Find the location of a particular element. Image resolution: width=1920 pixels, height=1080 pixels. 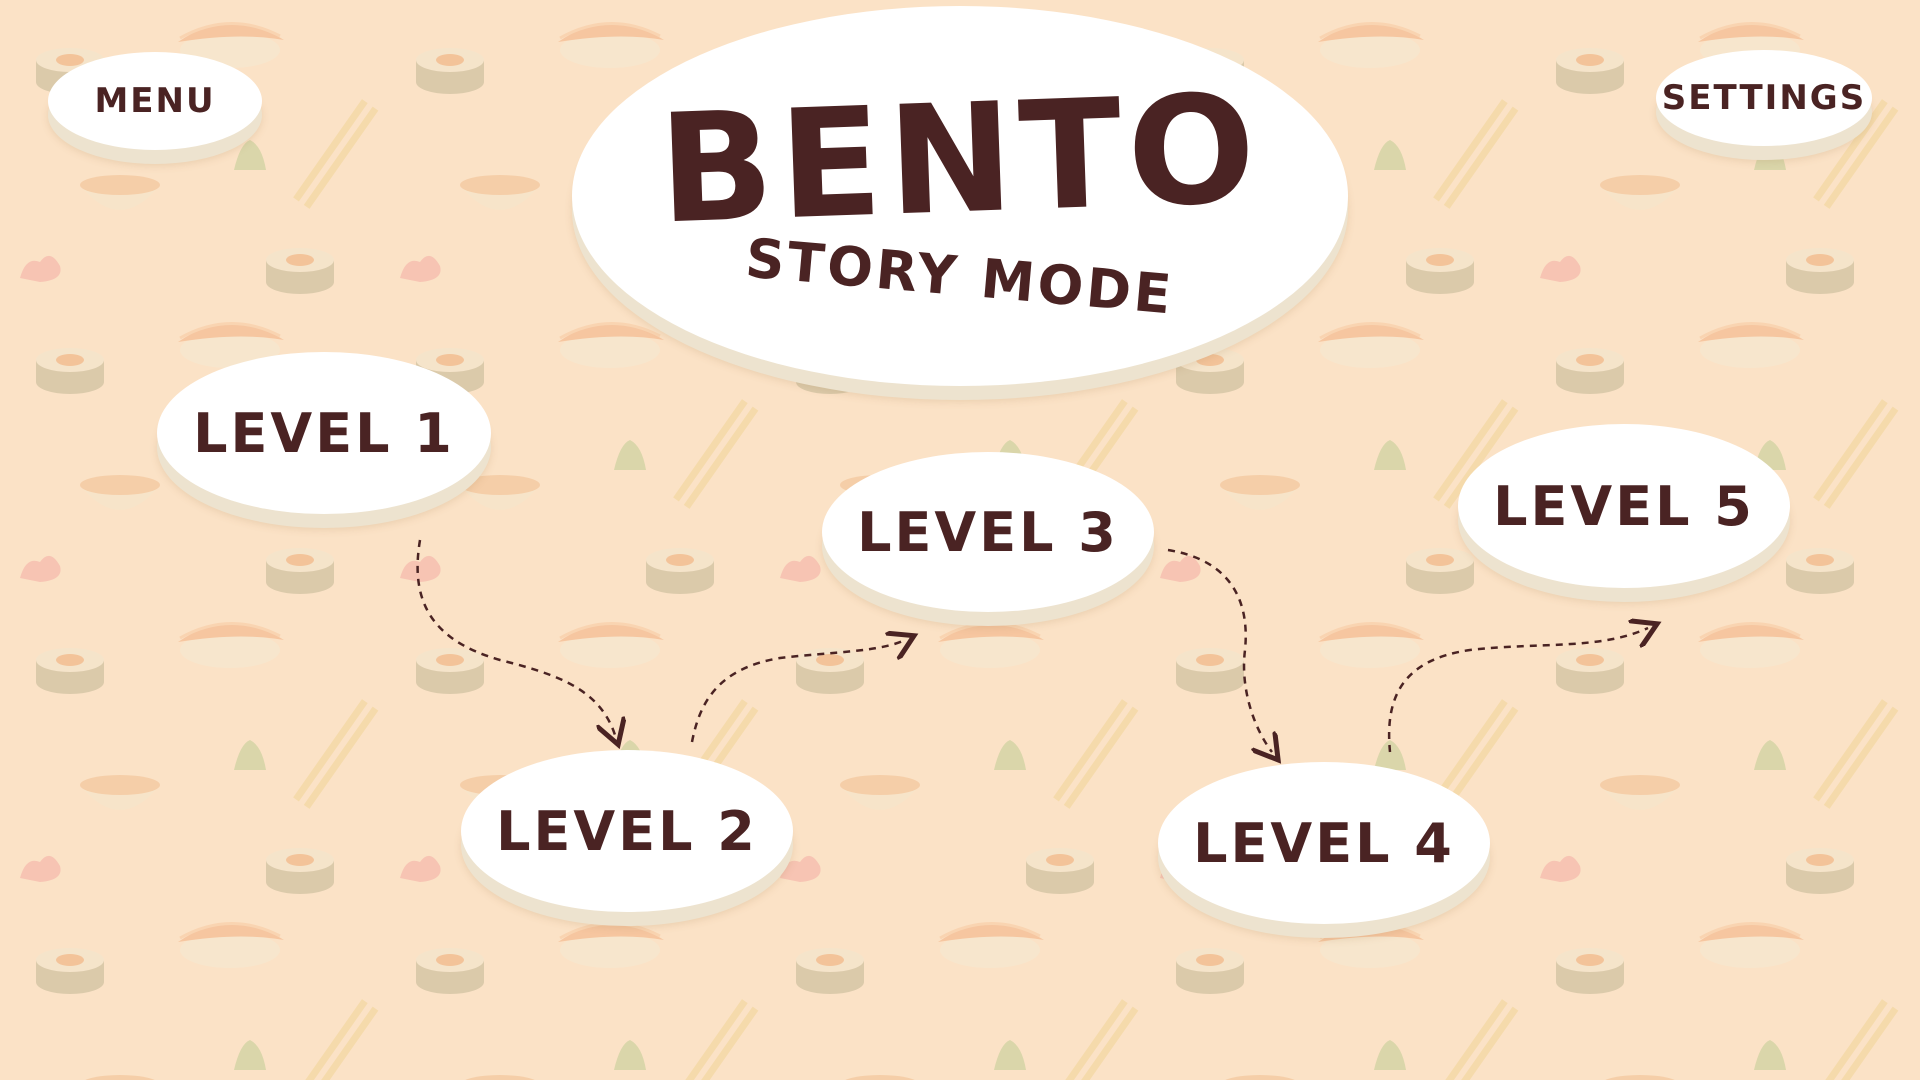

level-1-button: LEVEL 1 is located at coordinates (324, 433).